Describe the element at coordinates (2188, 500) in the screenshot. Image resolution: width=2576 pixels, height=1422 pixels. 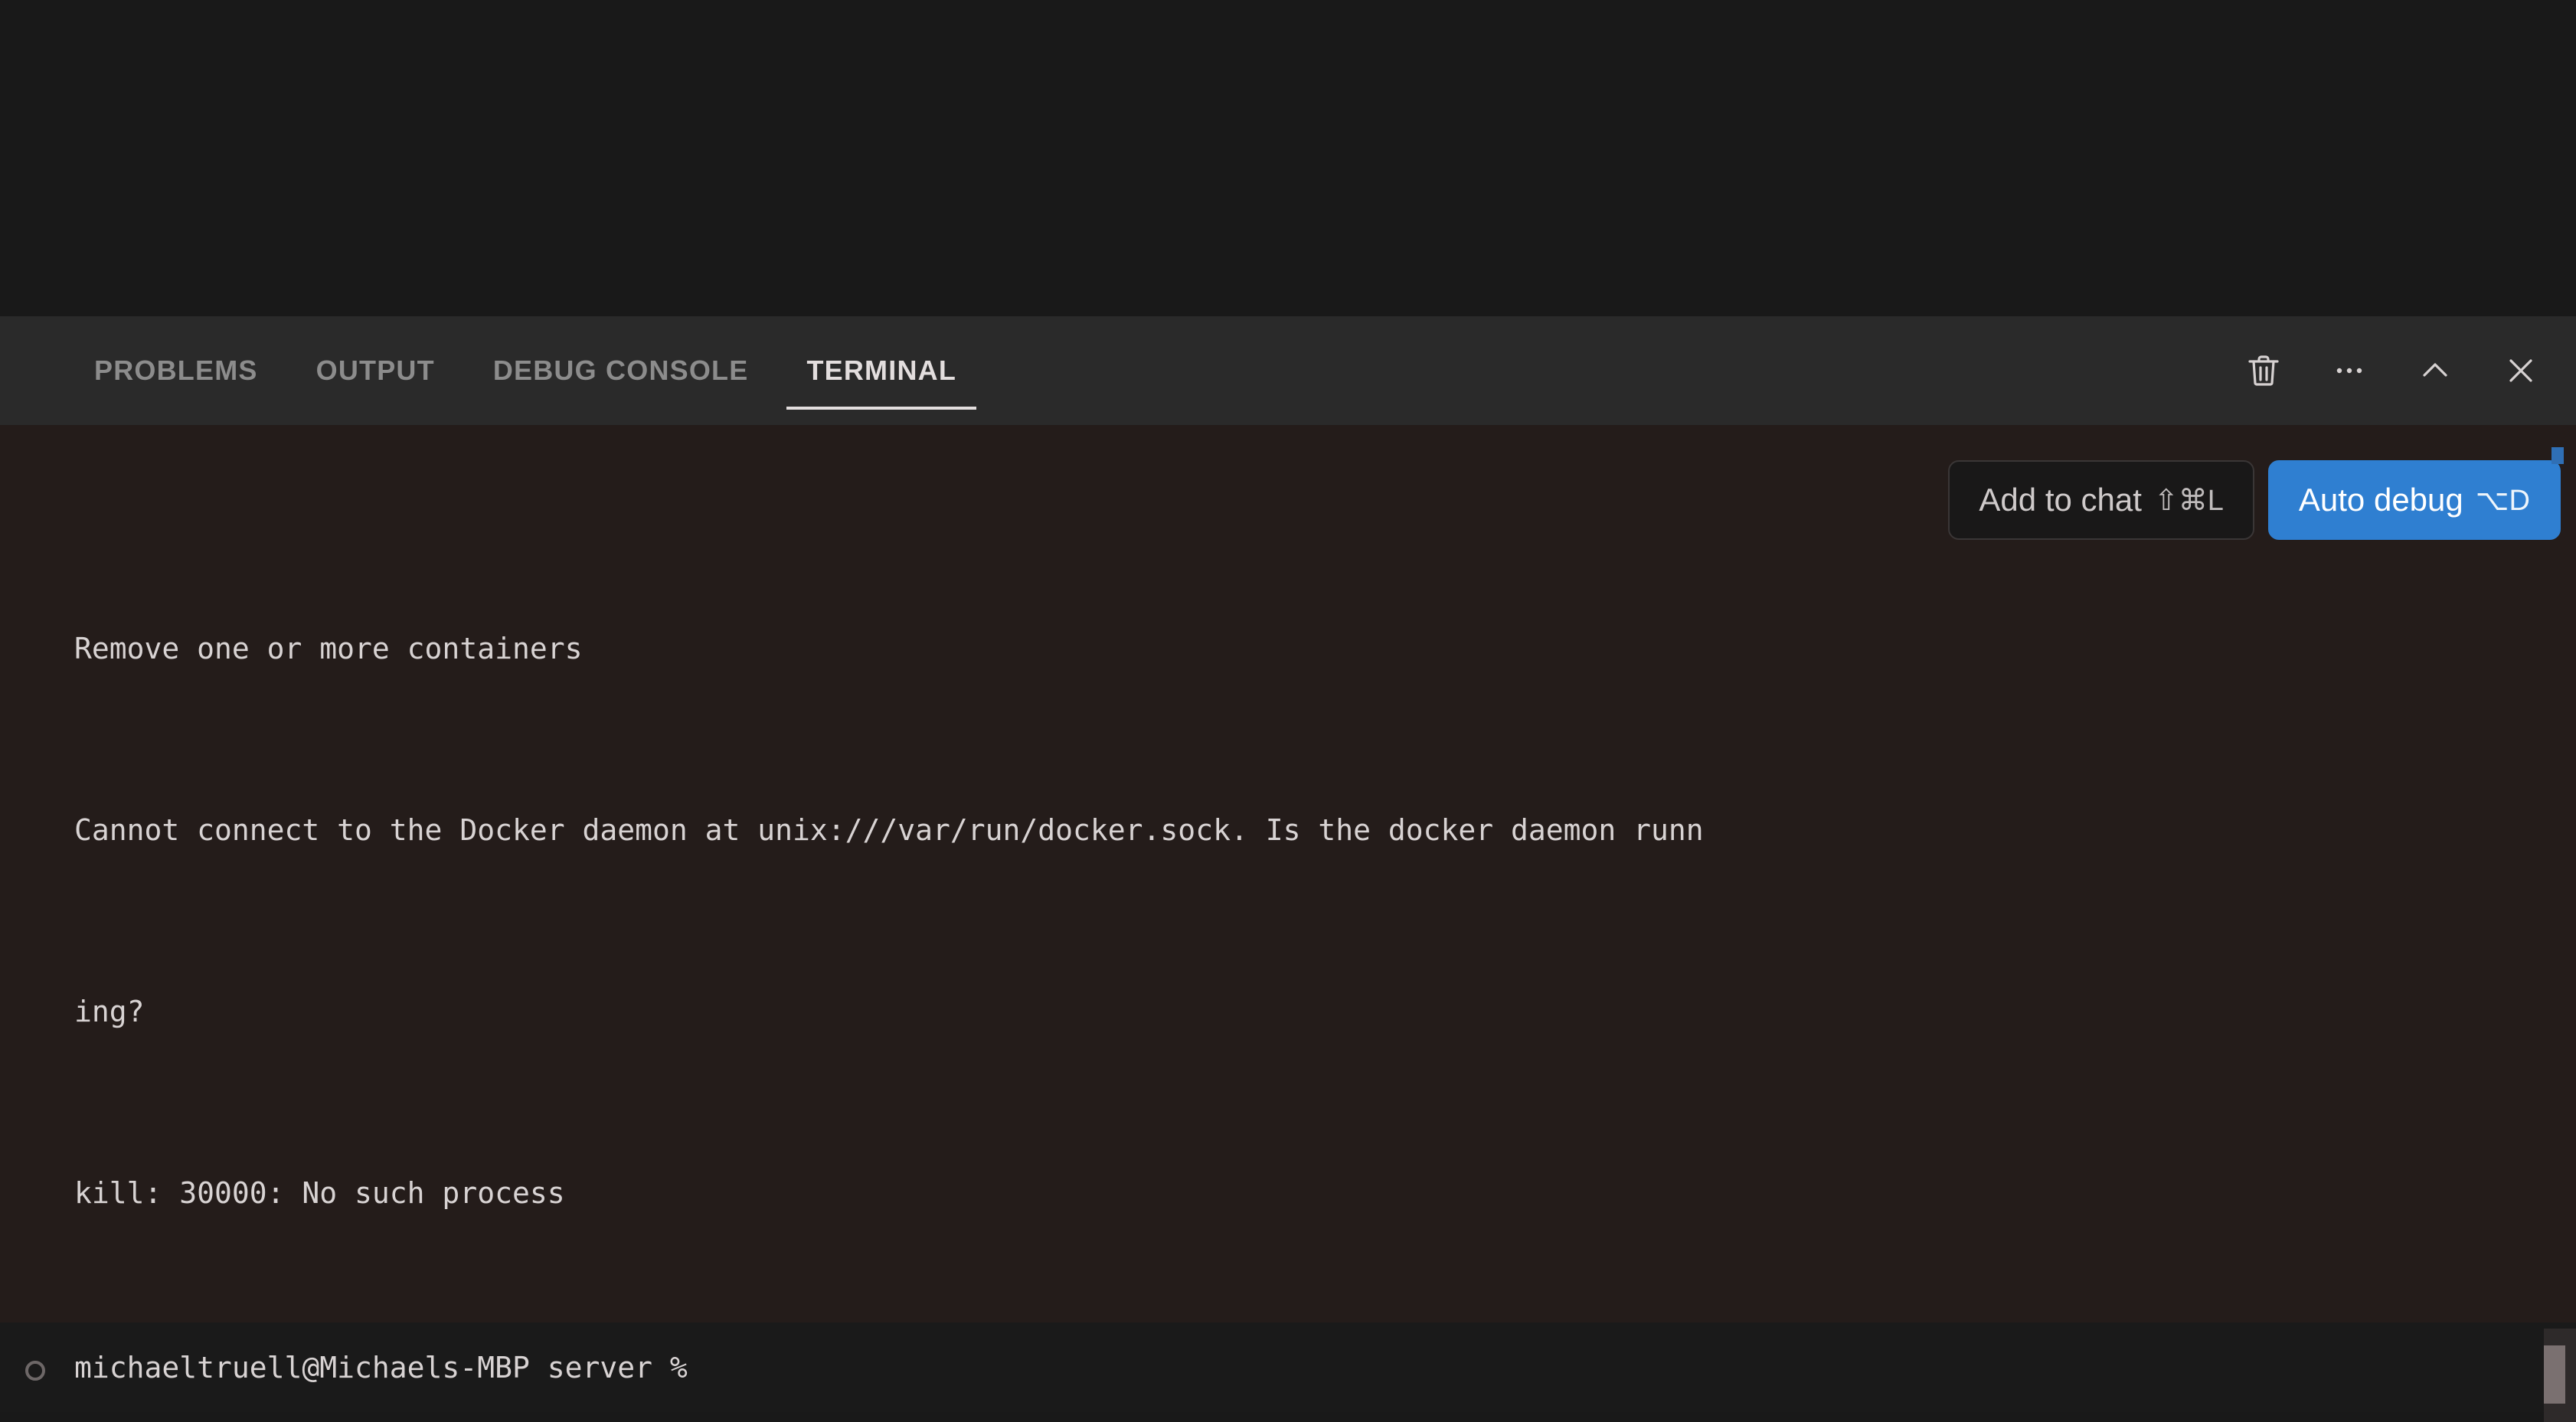
I see `add-to-chat-shortcut: ⇧⌘L` at that location.